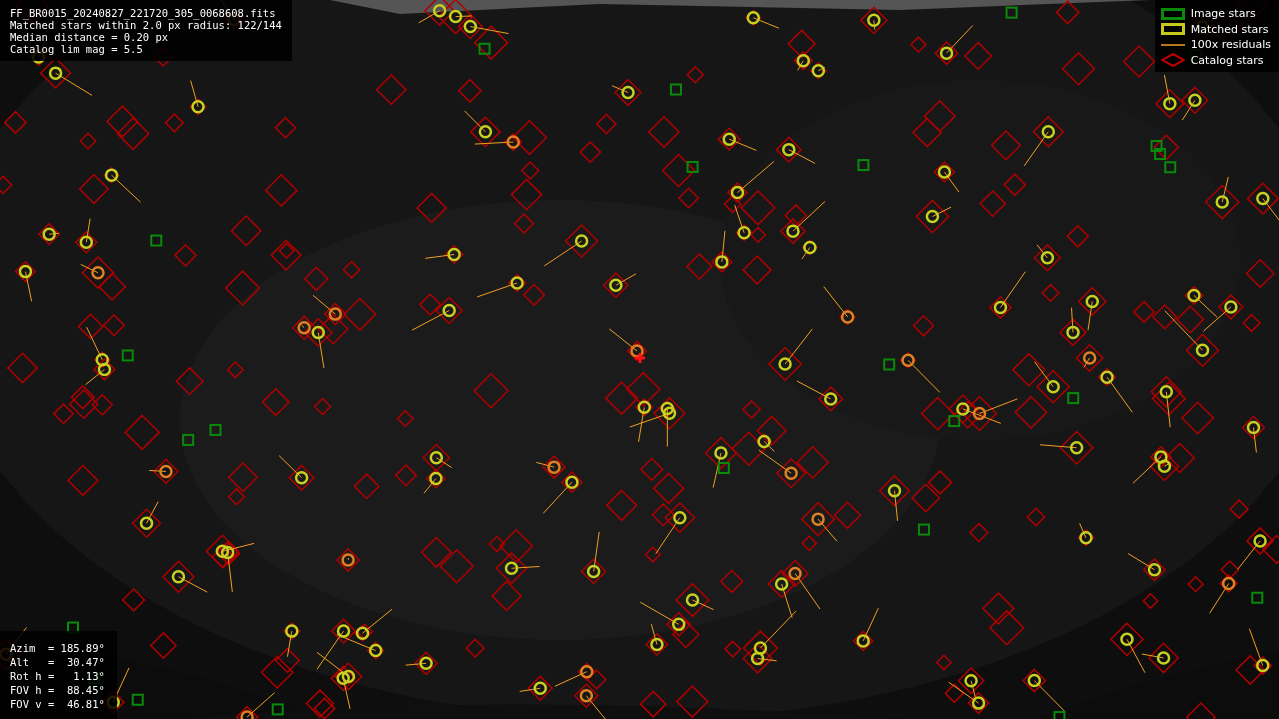  Describe the element at coordinates (143, 13) in the screenshot. I see `info-text: FF_BR0015_20240827_221720_305_0068608.fits` at that location.